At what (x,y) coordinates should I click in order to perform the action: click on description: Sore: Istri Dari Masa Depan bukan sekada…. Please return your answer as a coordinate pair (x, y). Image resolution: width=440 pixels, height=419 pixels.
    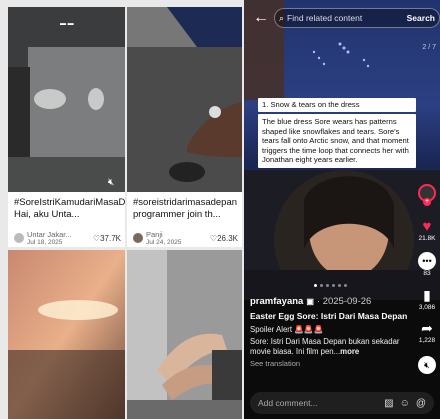
    Looking at the image, I should click on (334, 346).